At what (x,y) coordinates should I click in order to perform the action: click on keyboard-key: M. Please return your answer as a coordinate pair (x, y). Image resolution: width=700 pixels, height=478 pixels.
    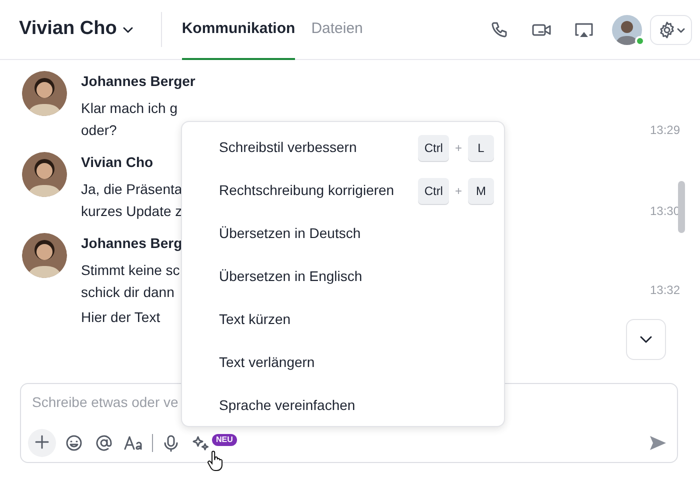
    Looking at the image, I should click on (481, 191).